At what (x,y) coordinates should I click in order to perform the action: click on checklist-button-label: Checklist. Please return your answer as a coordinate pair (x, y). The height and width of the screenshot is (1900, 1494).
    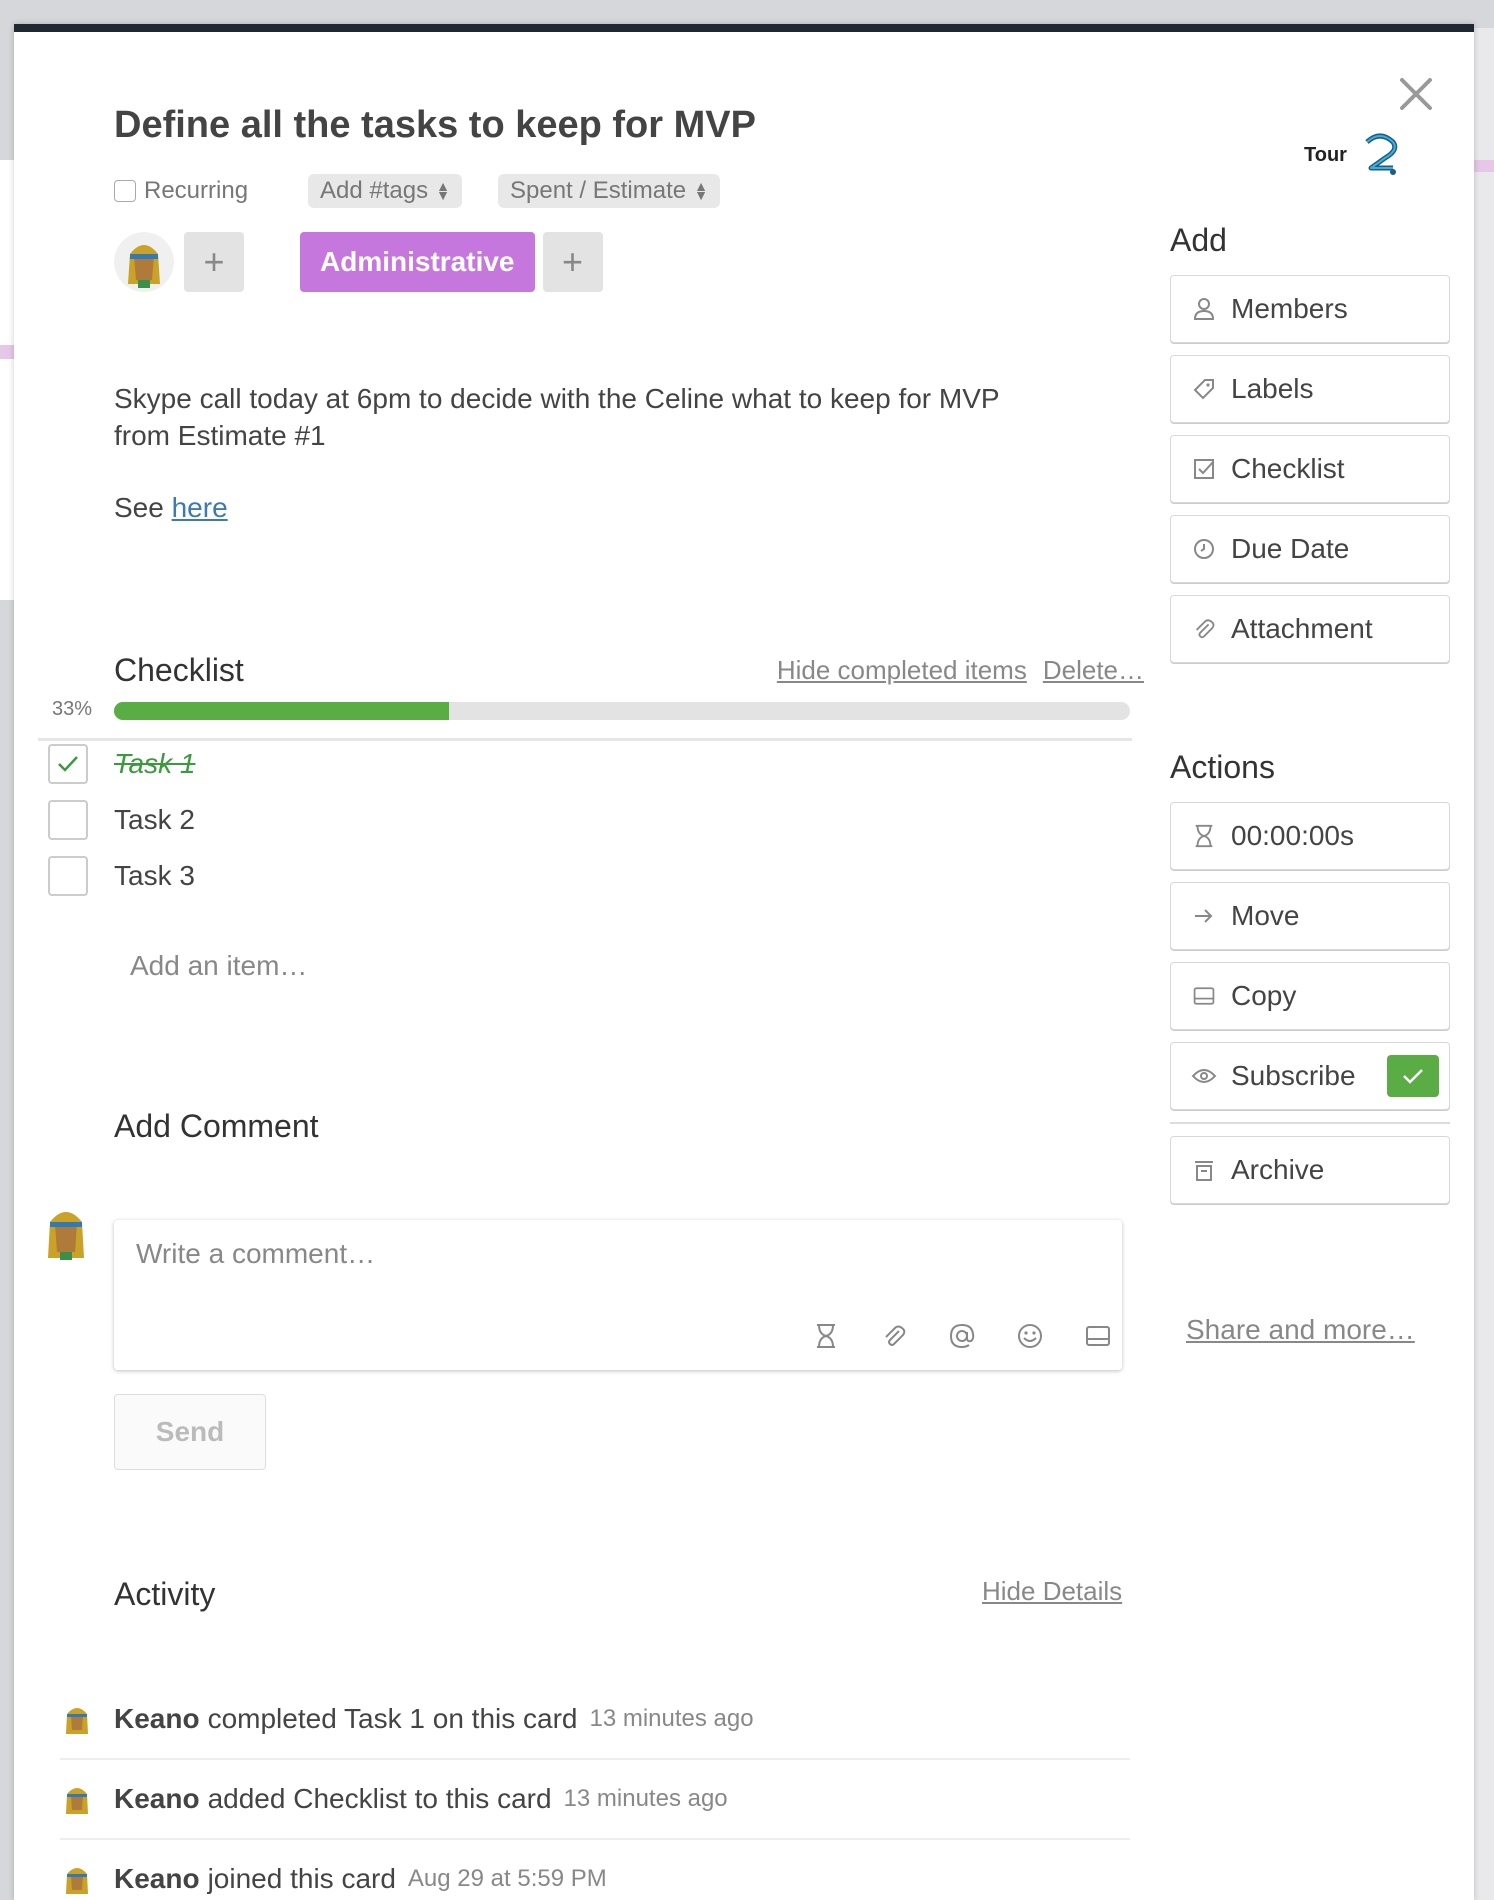
    Looking at the image, I should click on (1288, 468).